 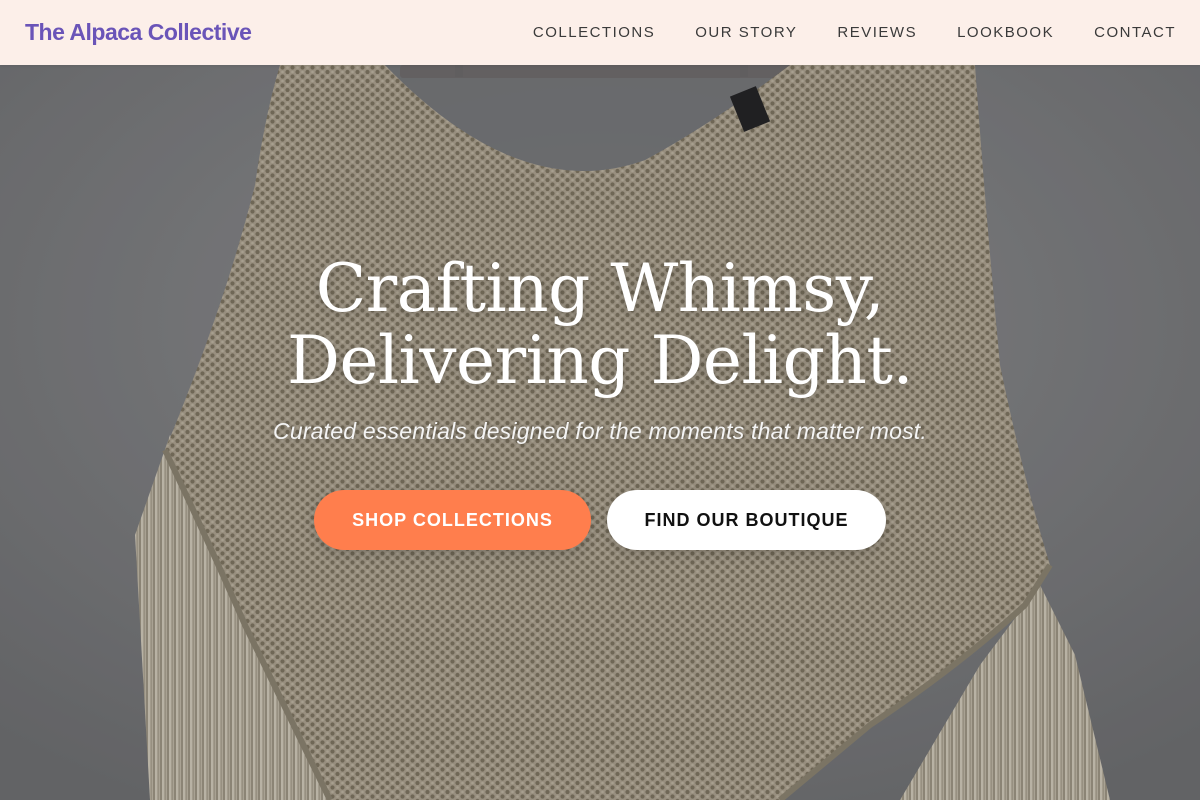 What do you see at coordinates (600, 288) in the screenshot?
I see `hero-title-line-1: Crafting Whimsy,` at bounding box center [600, 288].